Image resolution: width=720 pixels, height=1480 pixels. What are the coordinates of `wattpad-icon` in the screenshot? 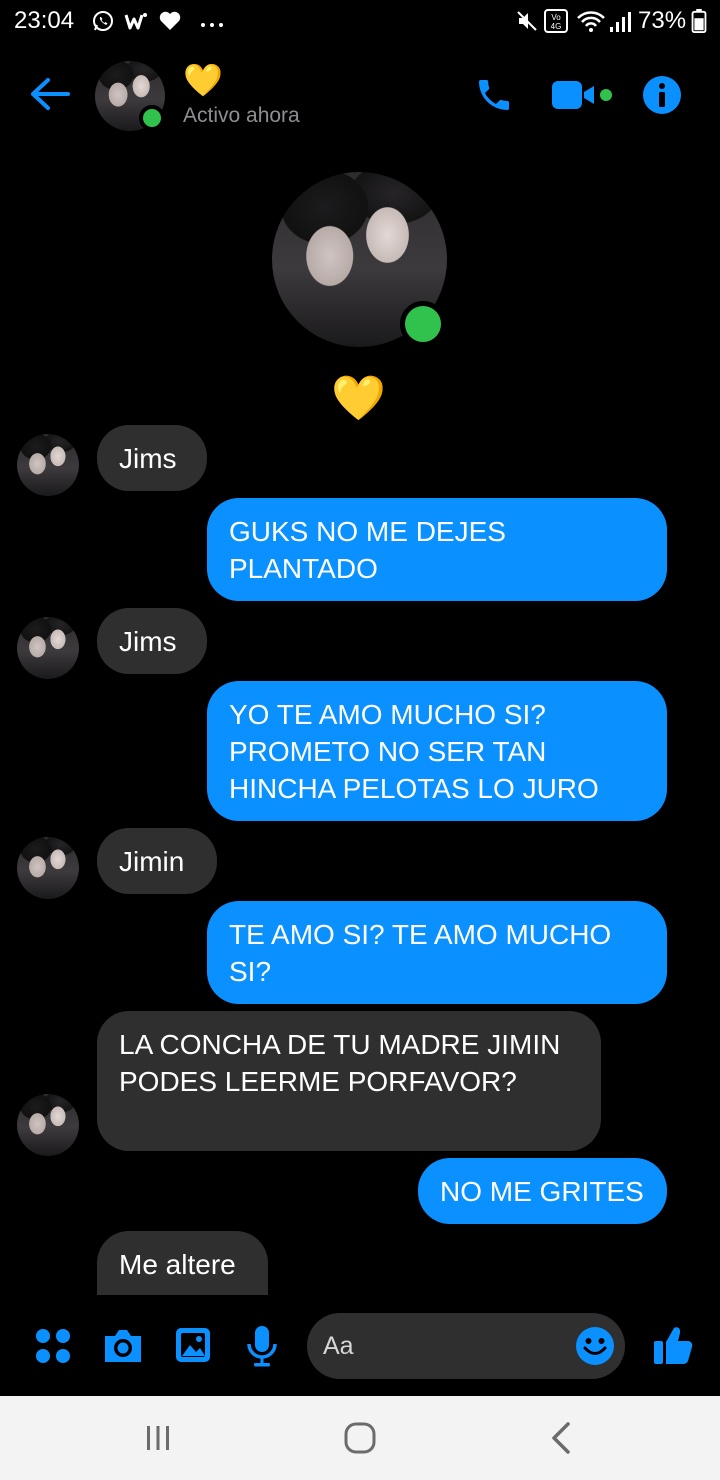 It's located at (135, 21).